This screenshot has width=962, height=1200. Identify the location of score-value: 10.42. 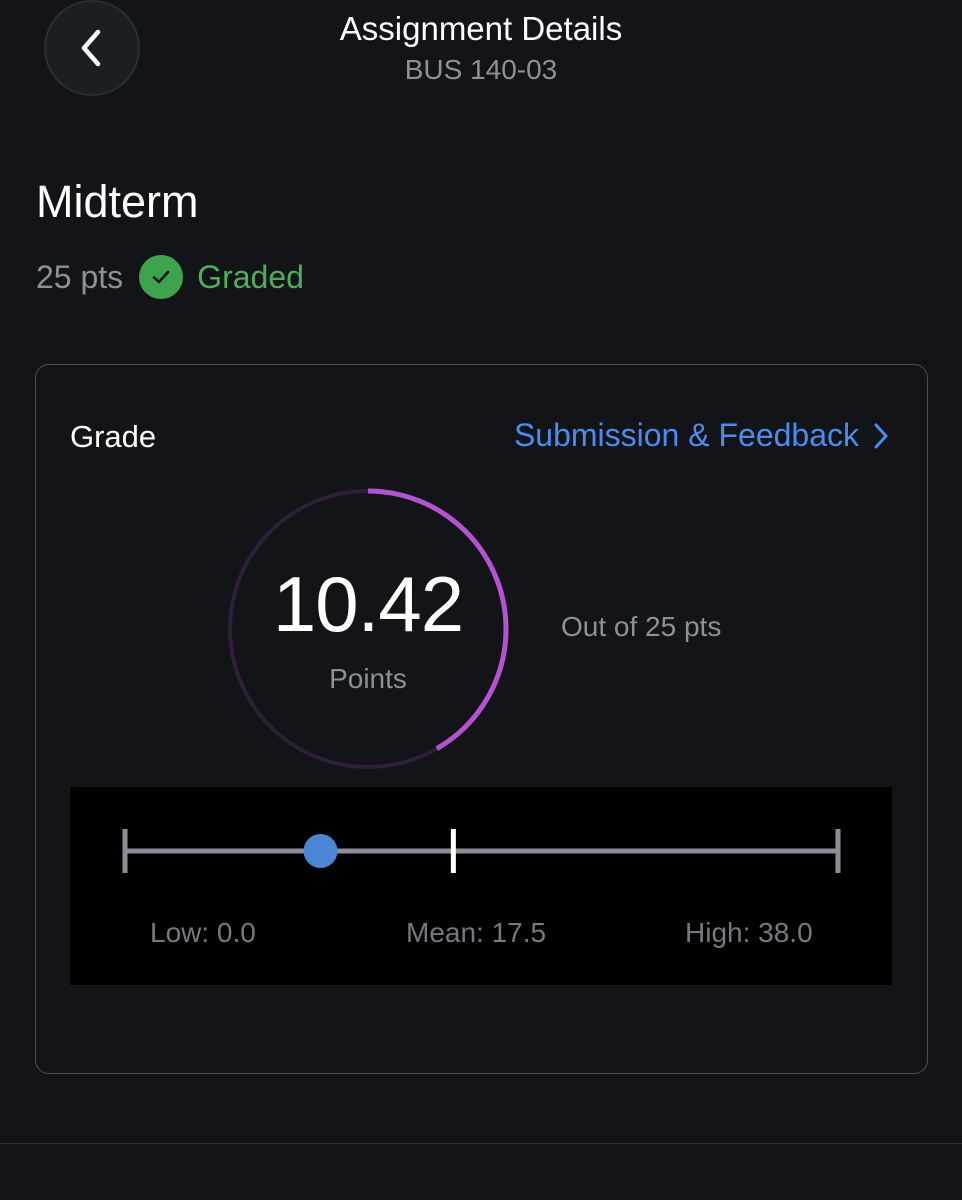
(368, 604).